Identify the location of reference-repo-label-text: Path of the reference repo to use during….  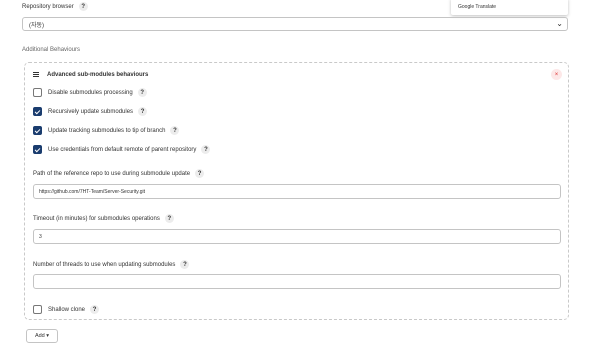
(112, 173).